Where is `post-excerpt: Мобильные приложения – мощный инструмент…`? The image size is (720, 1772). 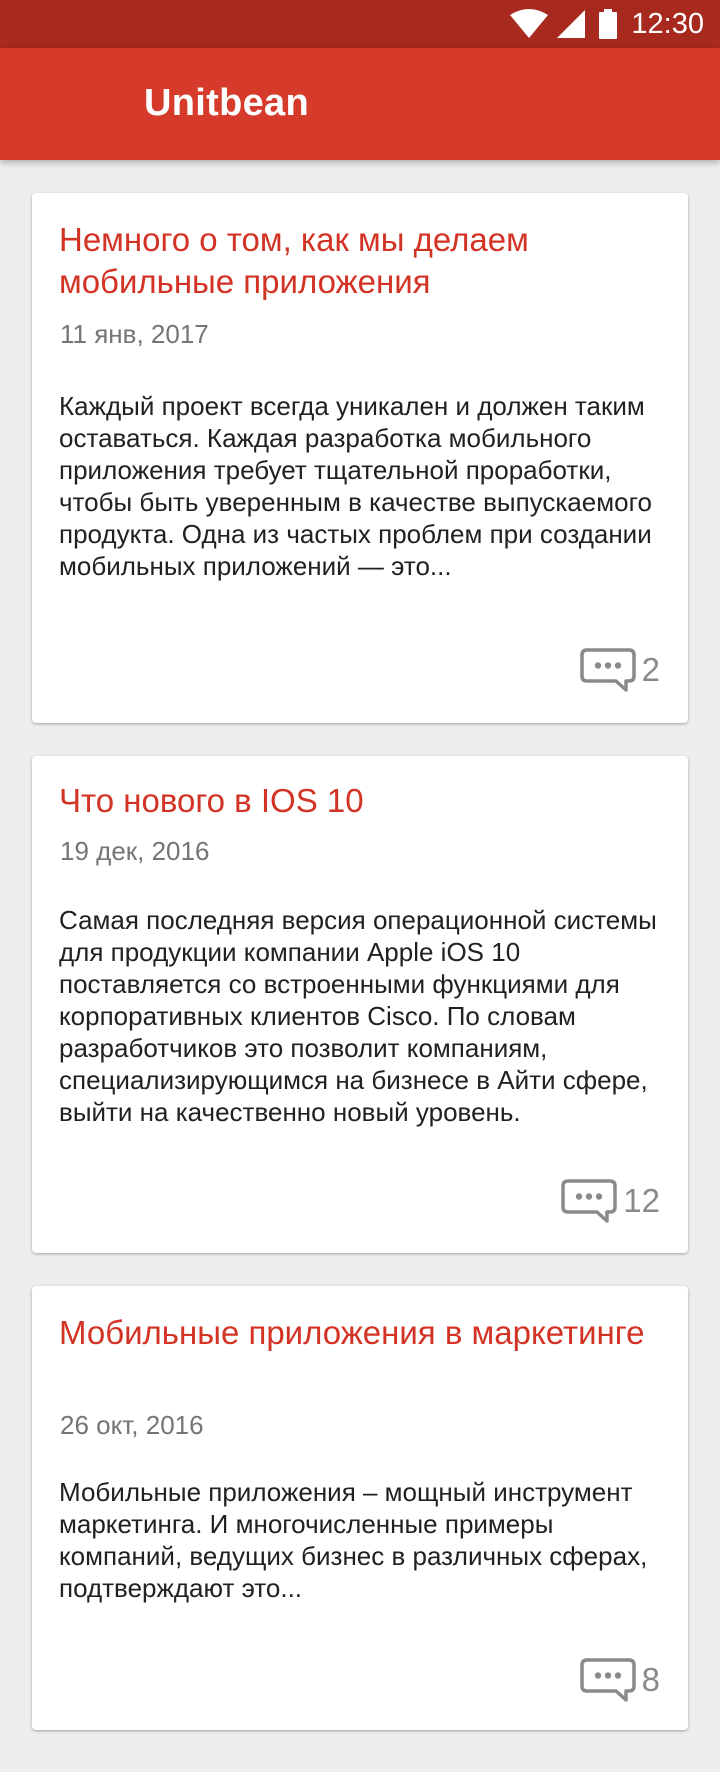
post-excerpt: Мобильные приложения – мощный инструмент… is located at coordinates (353, 1540).